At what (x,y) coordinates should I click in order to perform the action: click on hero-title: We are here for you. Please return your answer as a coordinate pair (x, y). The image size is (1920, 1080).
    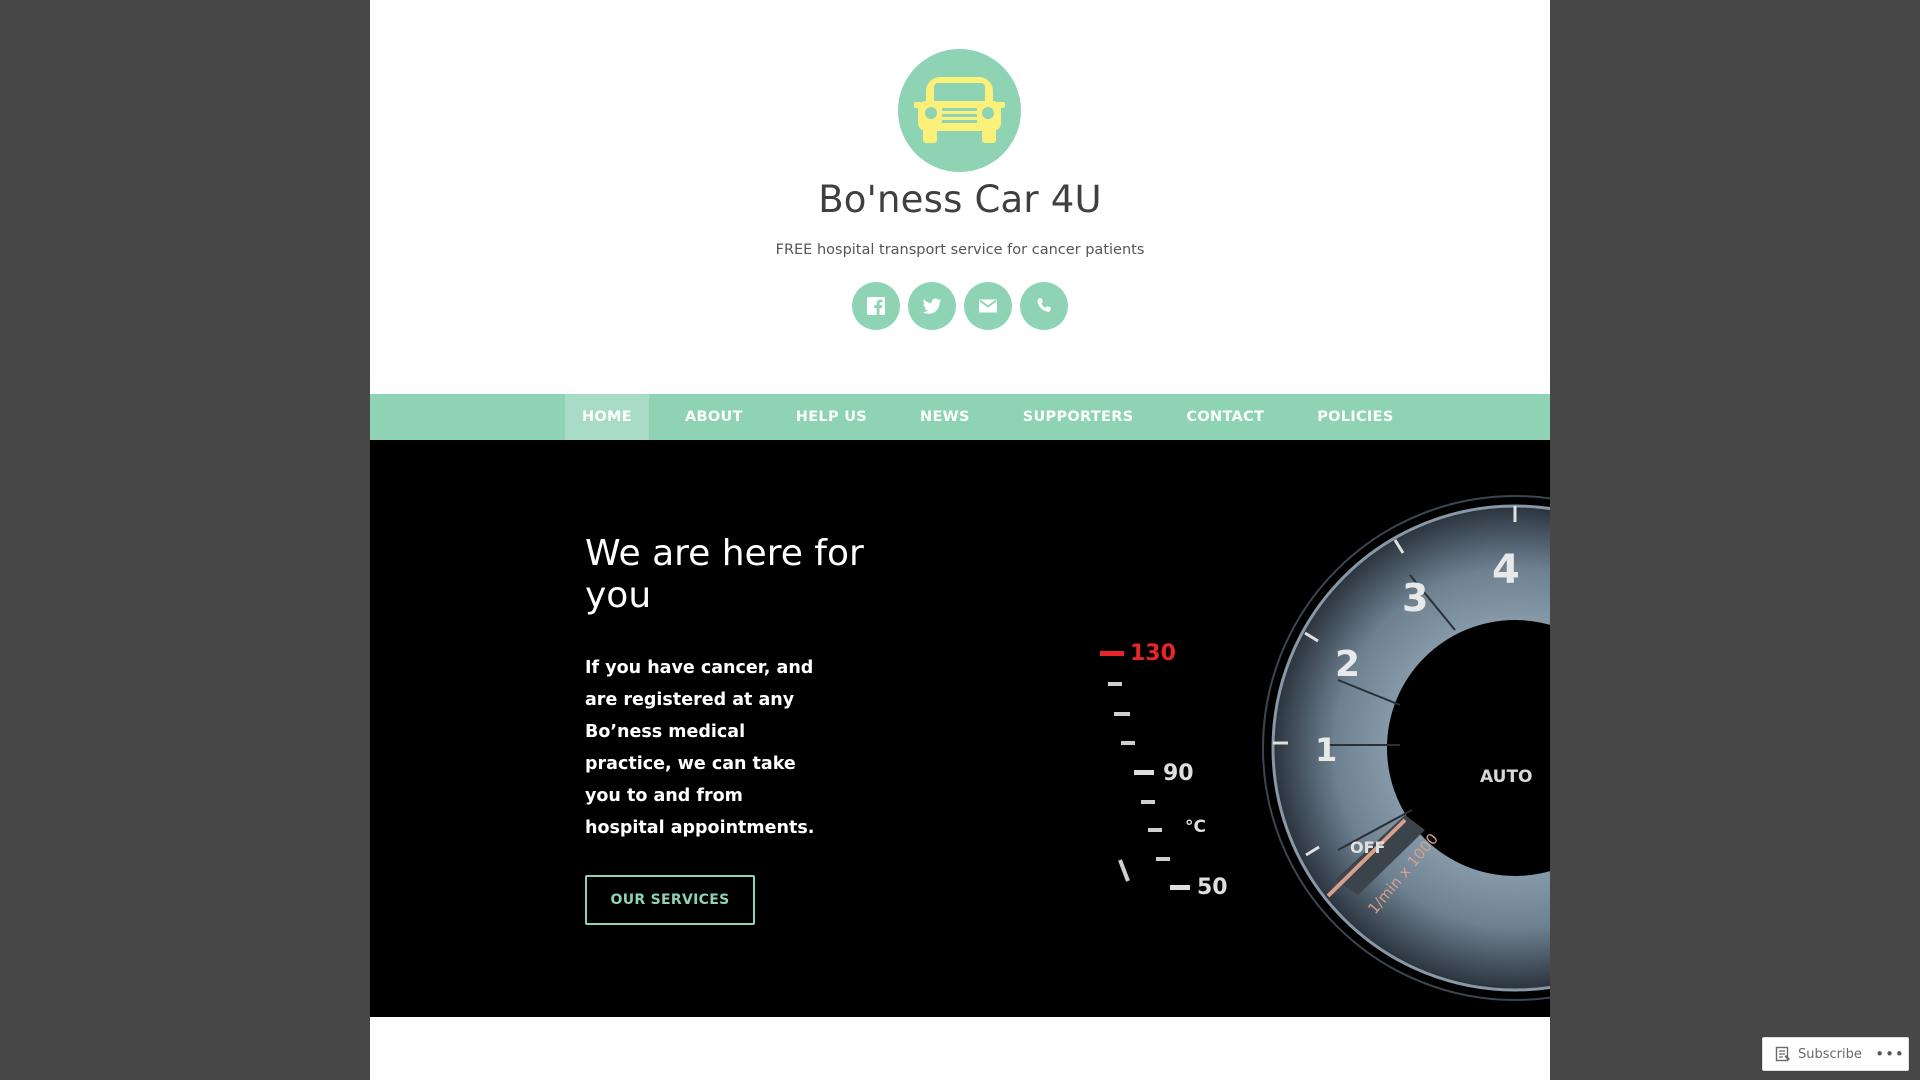
    Looking at the image, I should click on (724, 574).